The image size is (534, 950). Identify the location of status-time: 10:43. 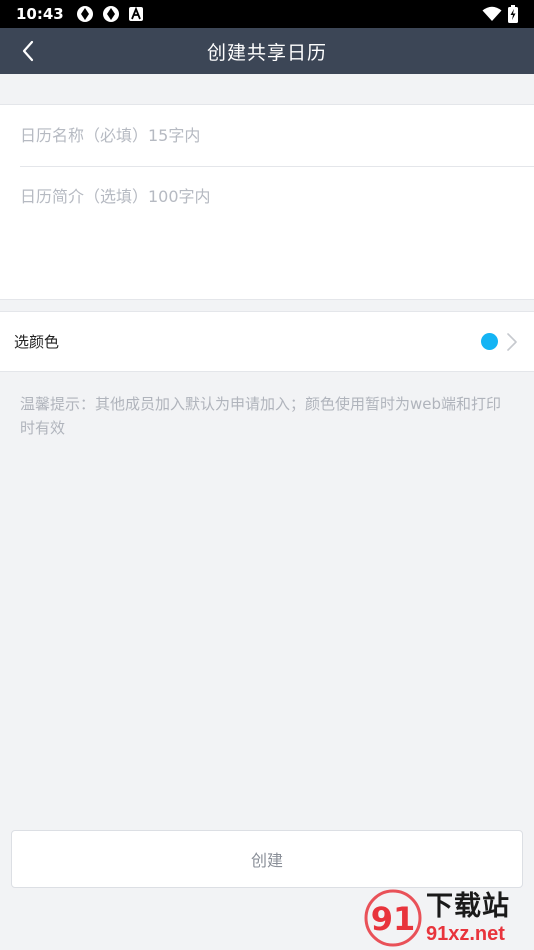
(40, 14).